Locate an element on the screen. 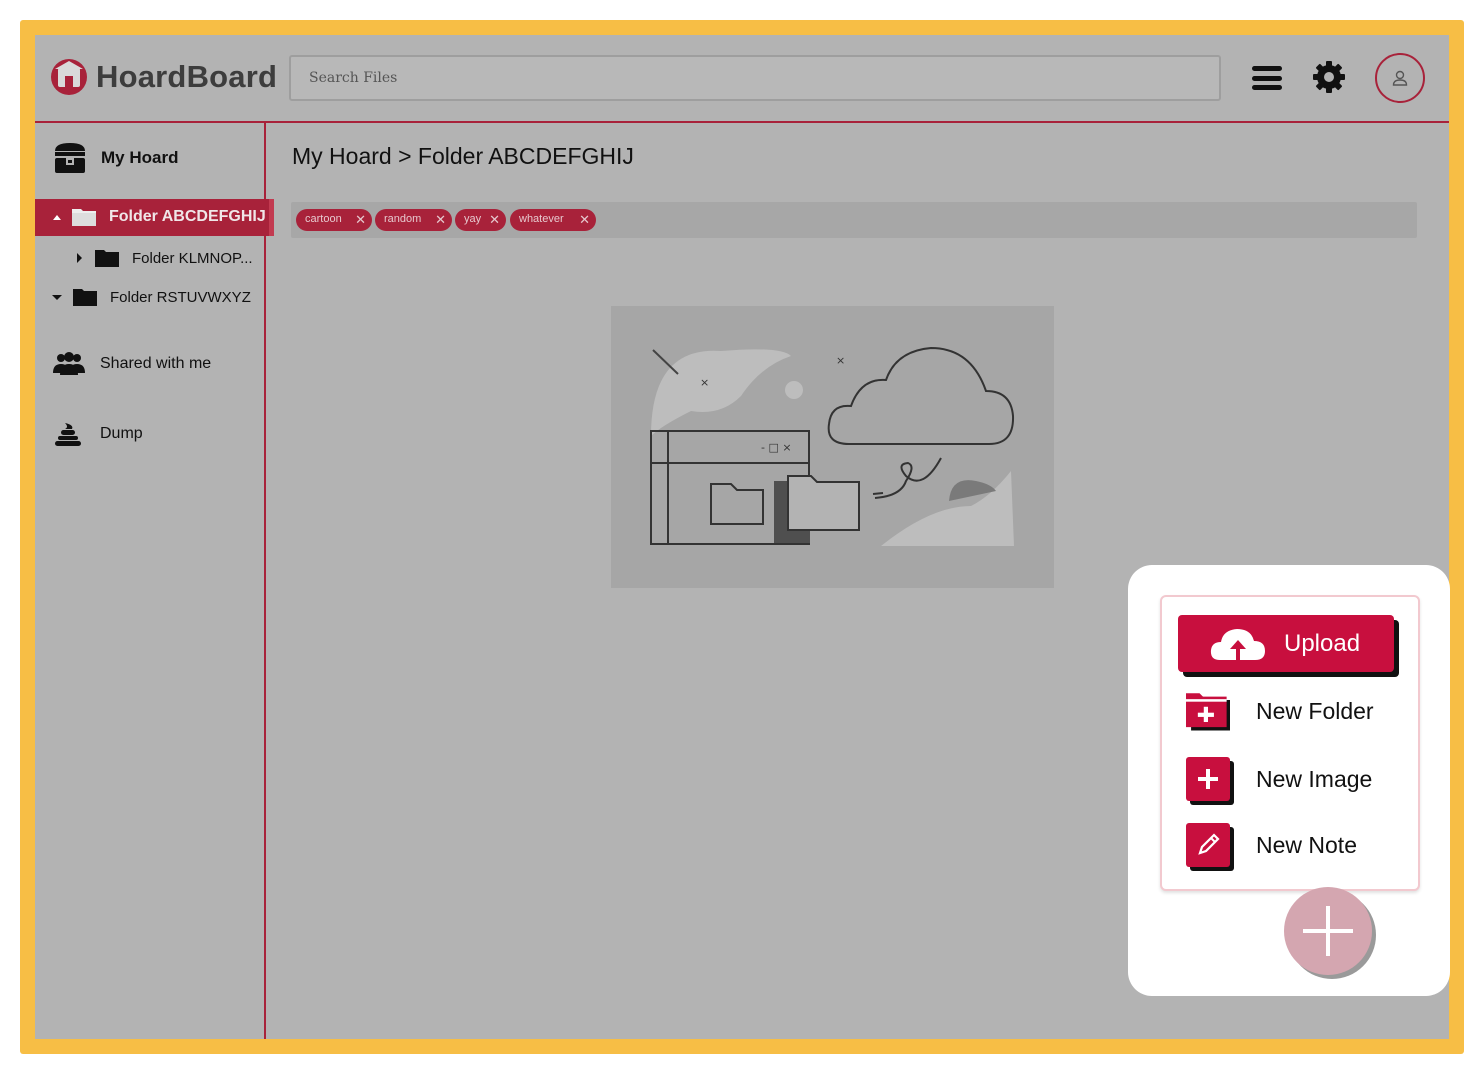 Image resolution: width=1484 pixels, height=1074 pixels. user-icon is located at coordinates (1400, 78).